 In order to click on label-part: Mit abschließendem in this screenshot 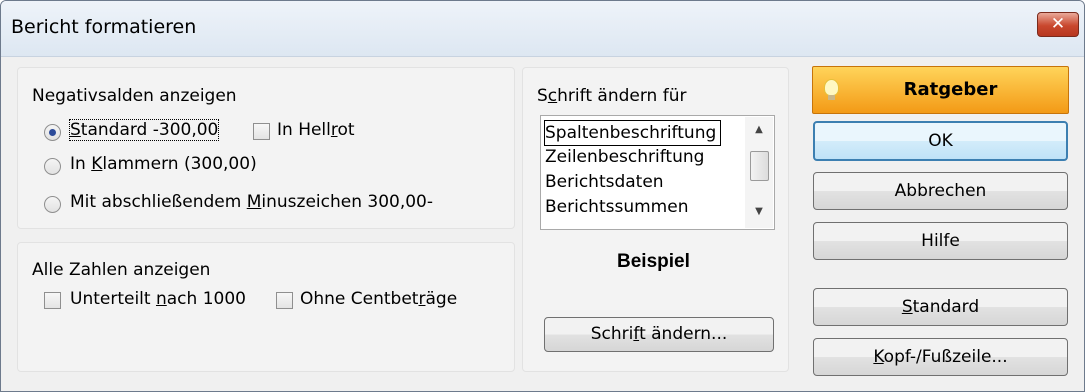, I will do `click(158, 202)`.